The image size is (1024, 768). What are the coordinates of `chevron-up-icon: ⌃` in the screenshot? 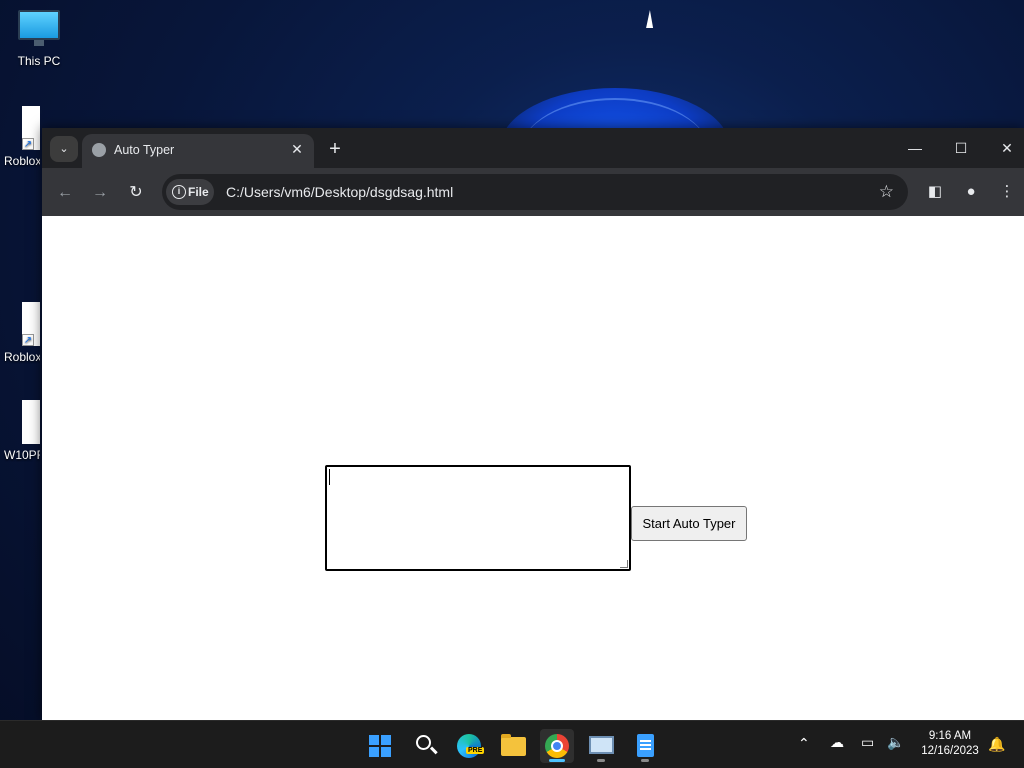 It's located at (804, 743).